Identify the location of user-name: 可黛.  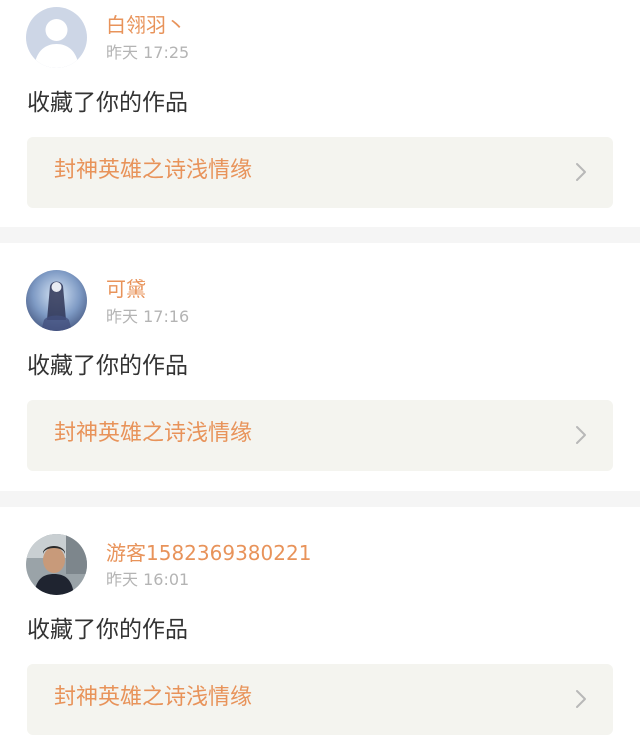
(126, 289).